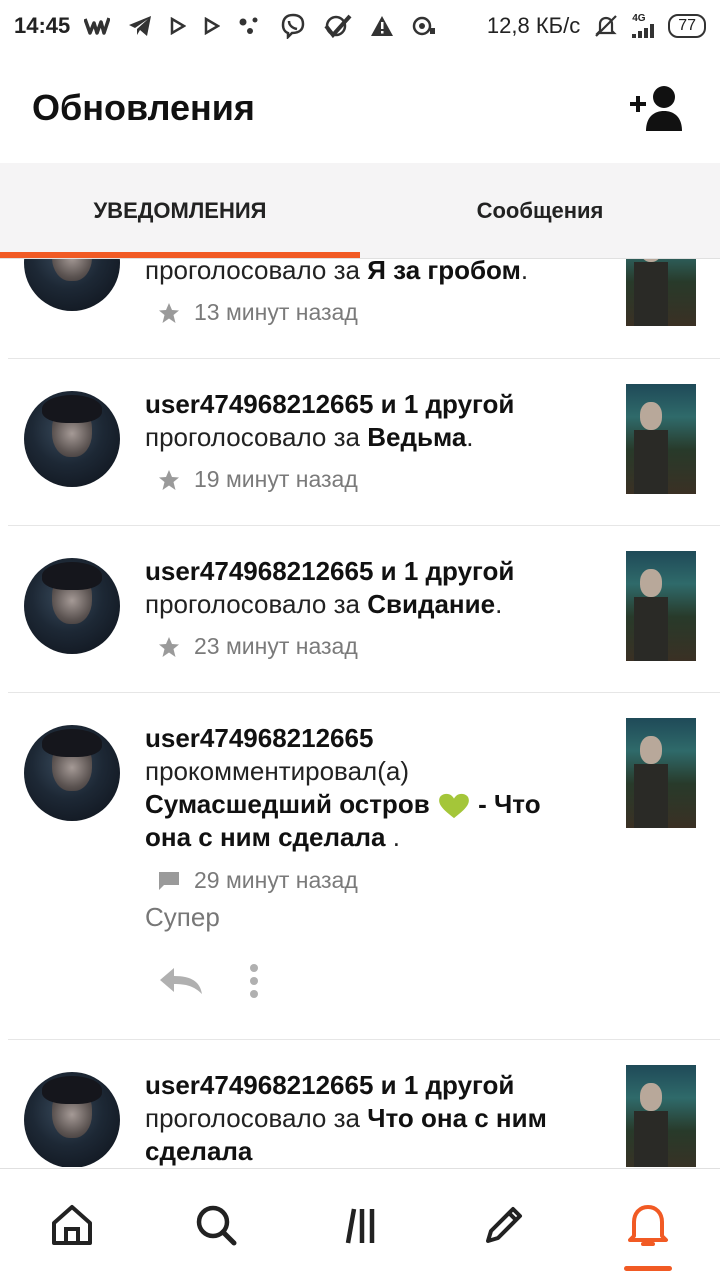  I want to click on write-icon, so click(504, 1225).